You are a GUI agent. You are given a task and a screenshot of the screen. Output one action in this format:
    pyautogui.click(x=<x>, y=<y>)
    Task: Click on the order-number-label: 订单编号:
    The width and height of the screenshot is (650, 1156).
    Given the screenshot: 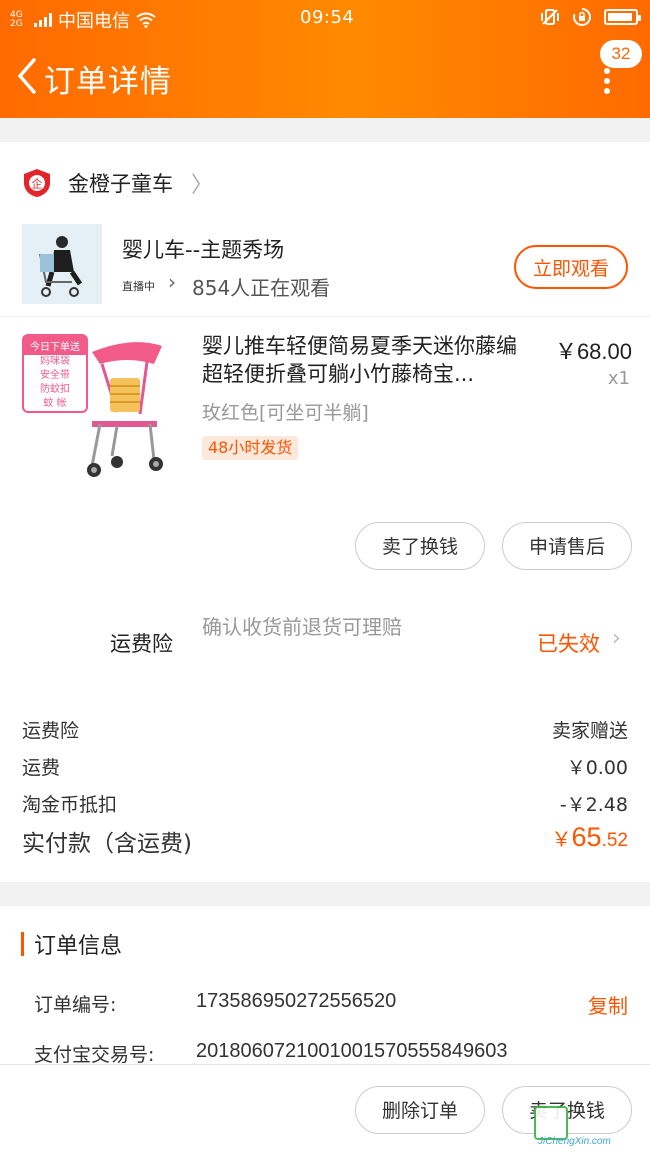 What is the action you would take?
    pyautogui.click(x=75, y=1005)
    